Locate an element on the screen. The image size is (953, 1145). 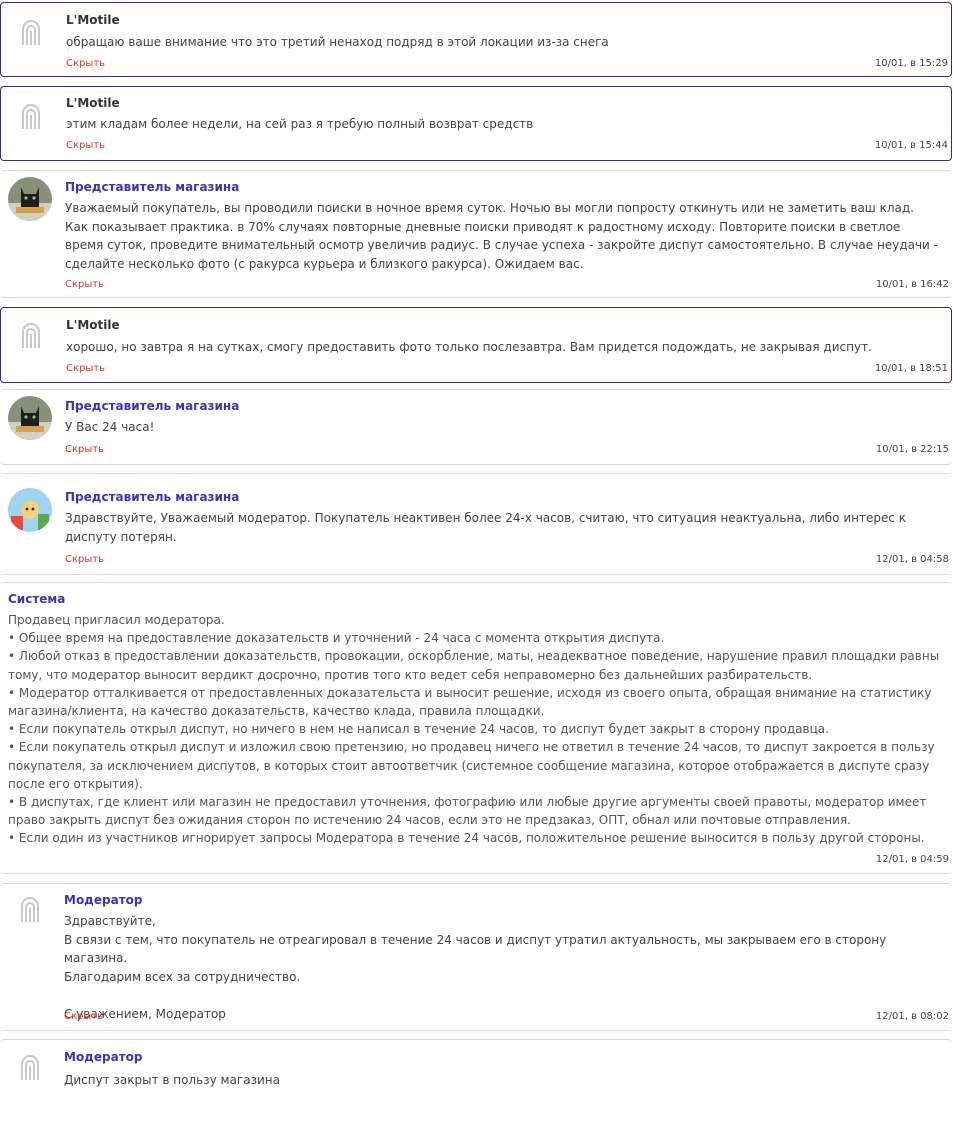
system-author: Система is located at coordinates (37, 599).